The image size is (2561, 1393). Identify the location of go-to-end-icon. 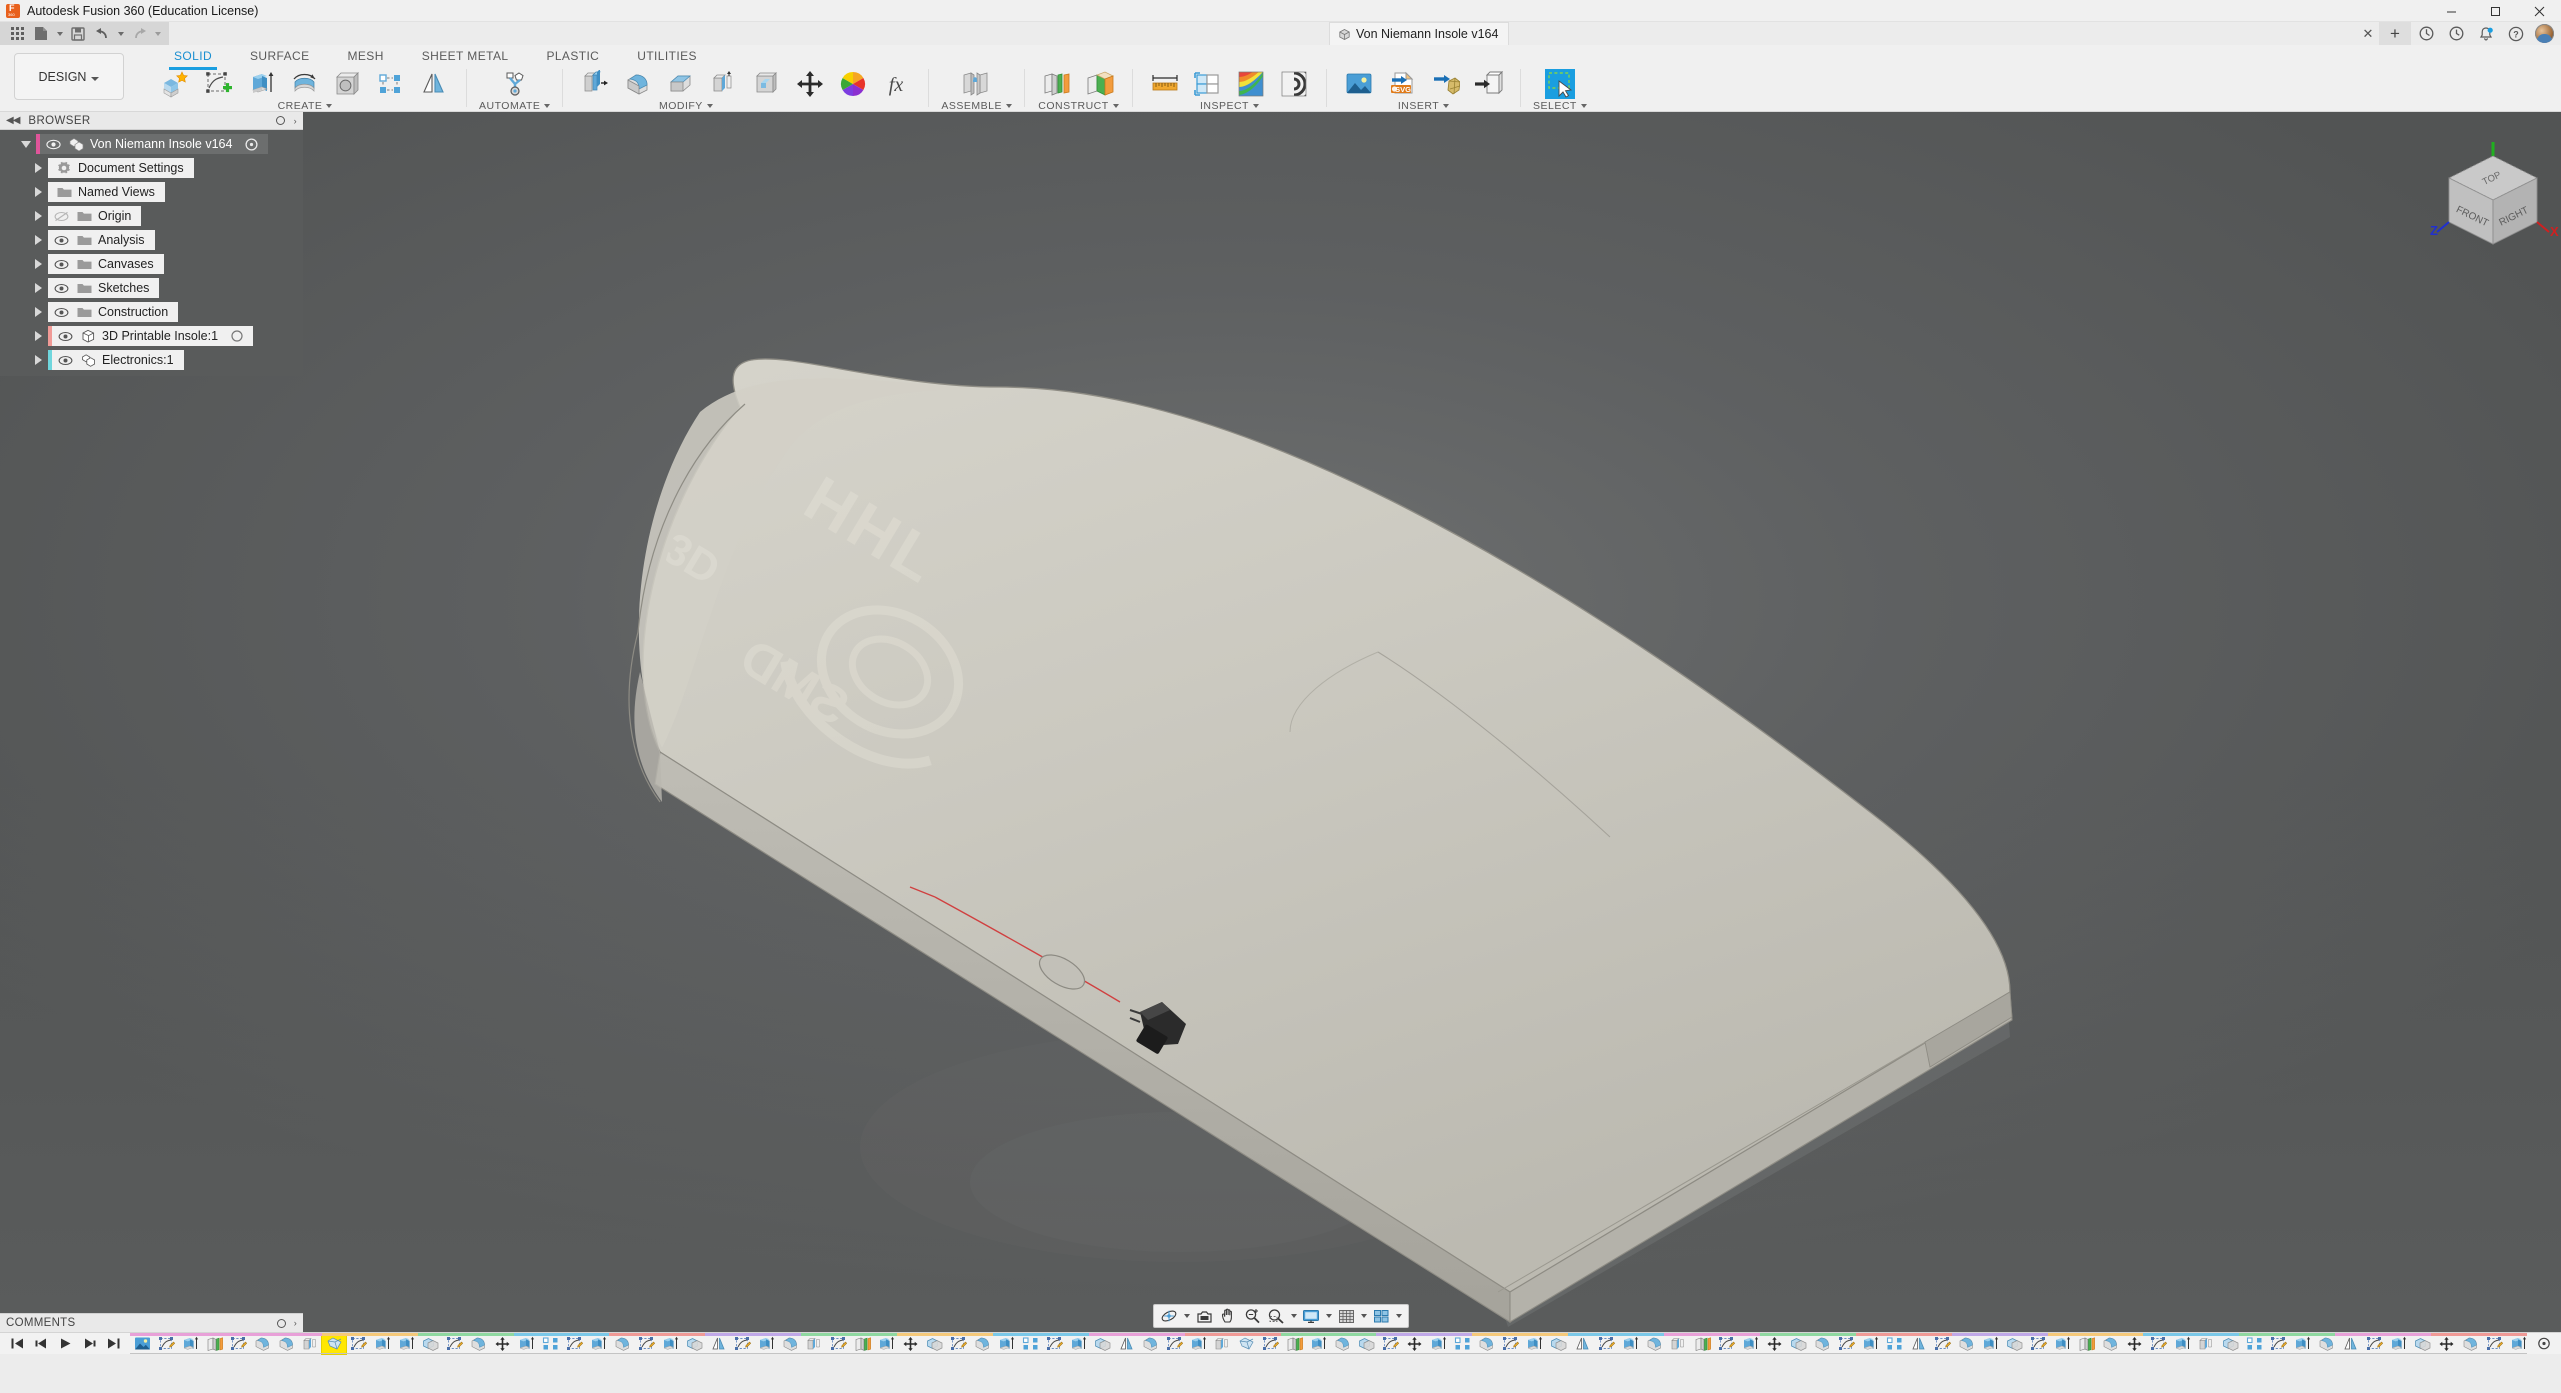
(113, 1344).